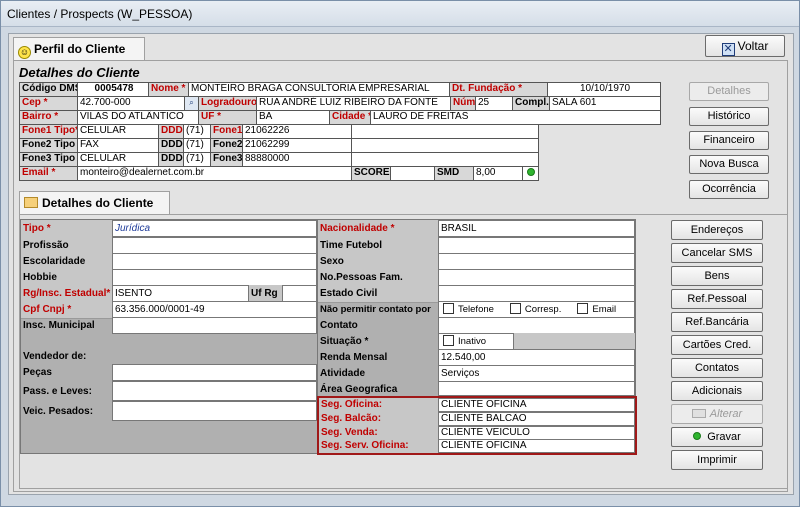 The height and width of the screenshot is (507, 800). I want to click on pecas-field, so click(214, 372).